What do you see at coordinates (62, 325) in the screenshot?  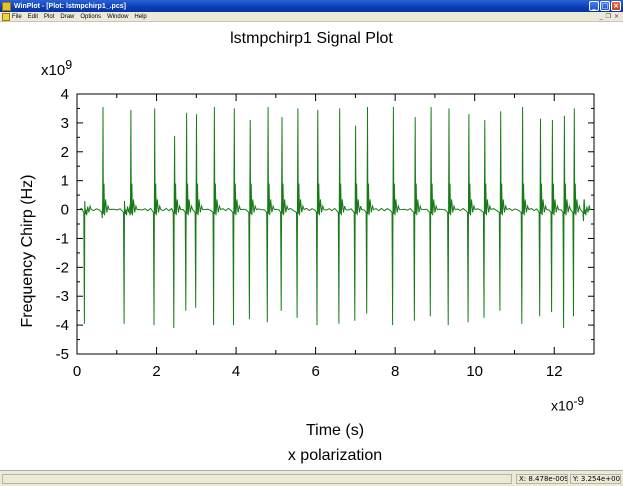 I see `y-tick-label: -4` at bounding box center [62, 325].